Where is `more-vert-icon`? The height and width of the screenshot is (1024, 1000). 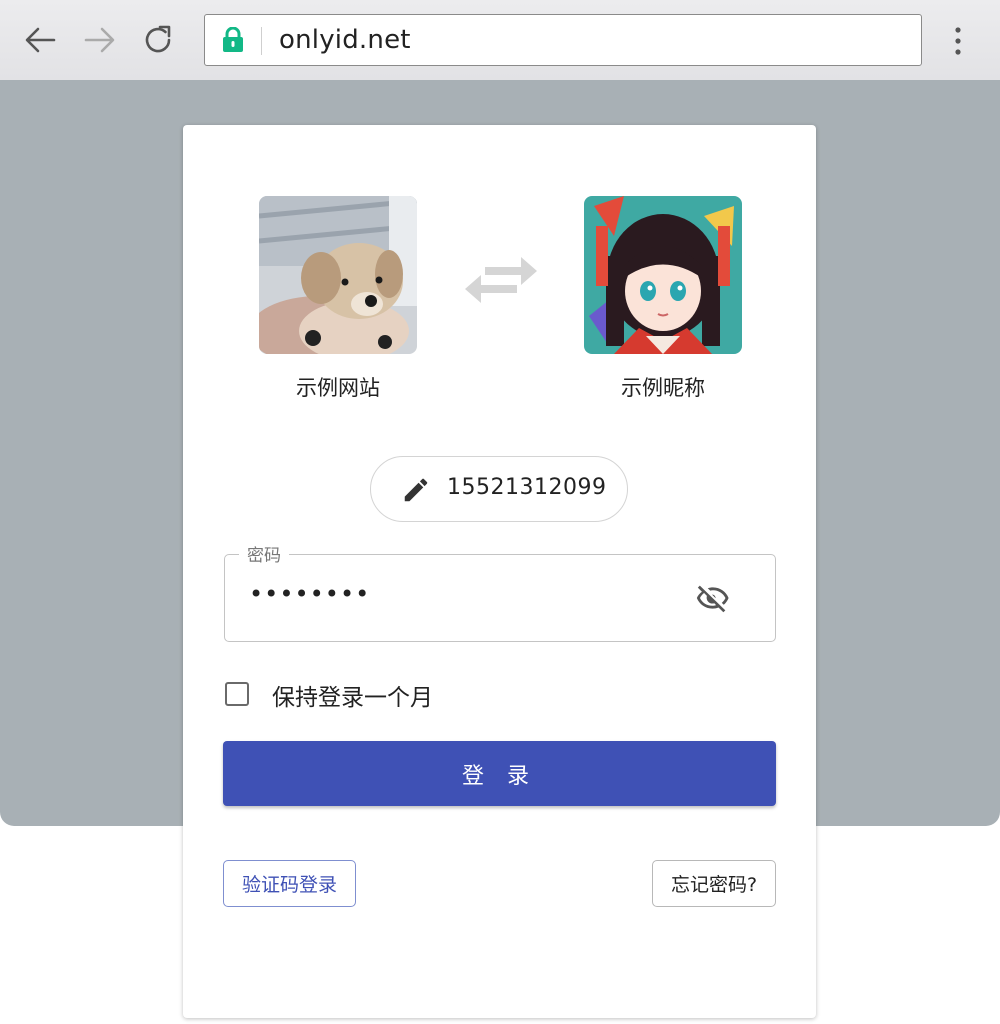
more-vert-icon is located at coordinates (958, 41).